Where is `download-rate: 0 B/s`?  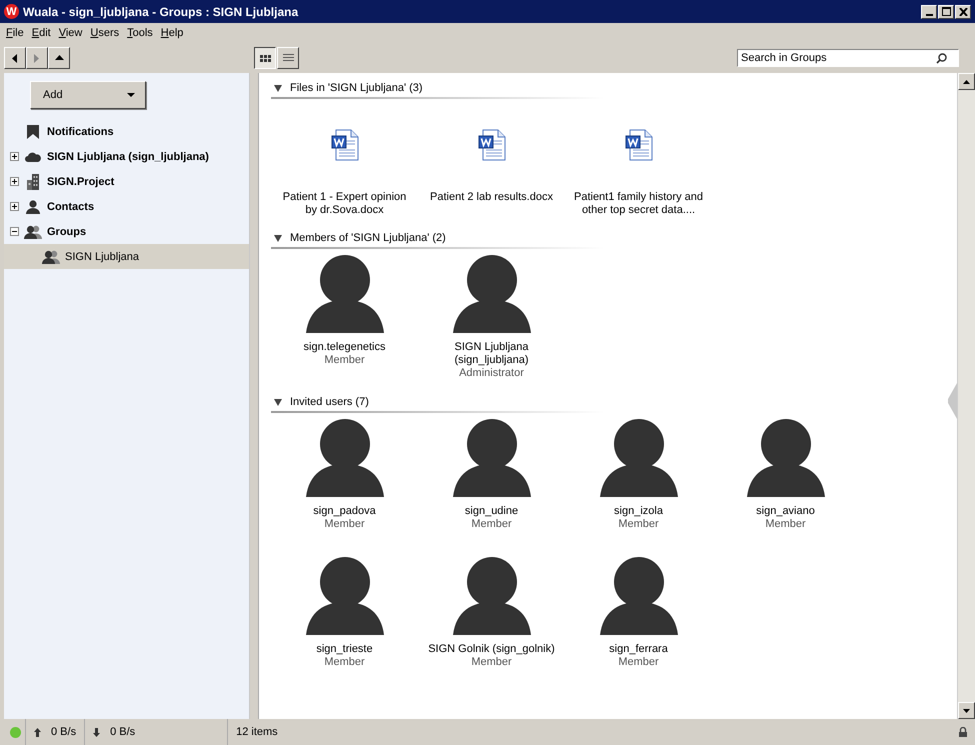 download-rate: 0 B/s is located at coordinates (123, 732).